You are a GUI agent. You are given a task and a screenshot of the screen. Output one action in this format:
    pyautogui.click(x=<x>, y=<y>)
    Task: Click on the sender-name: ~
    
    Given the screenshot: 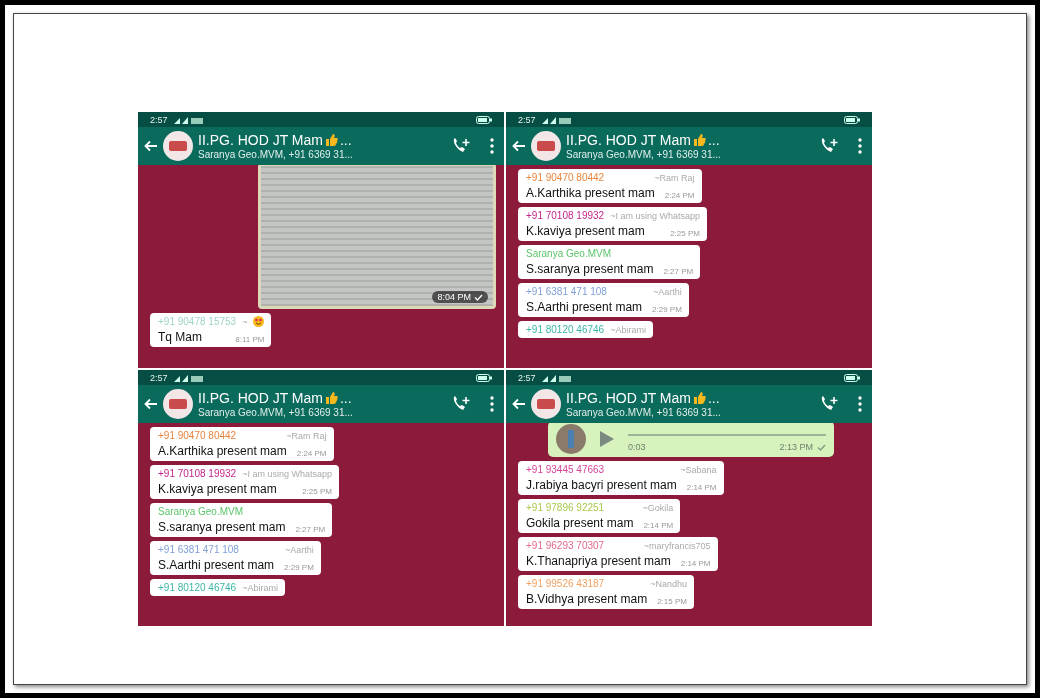 What is the action you would take?
    pyautogui.click(x=245, y=321)
    